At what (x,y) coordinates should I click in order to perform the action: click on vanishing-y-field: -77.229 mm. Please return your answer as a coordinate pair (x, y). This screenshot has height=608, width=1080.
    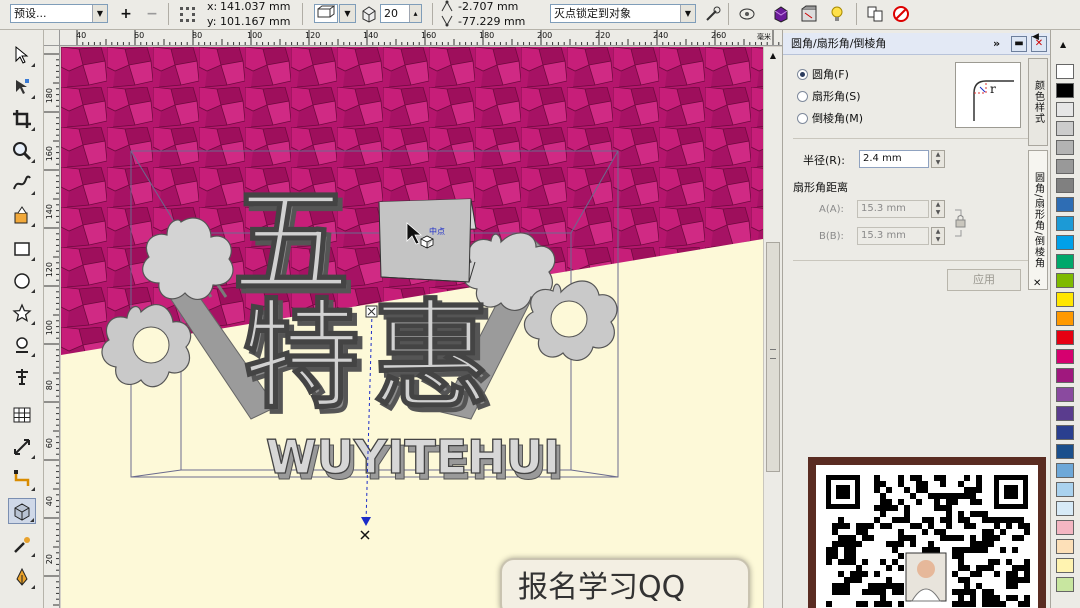
    Looking at the image, I should click on (491, 21).